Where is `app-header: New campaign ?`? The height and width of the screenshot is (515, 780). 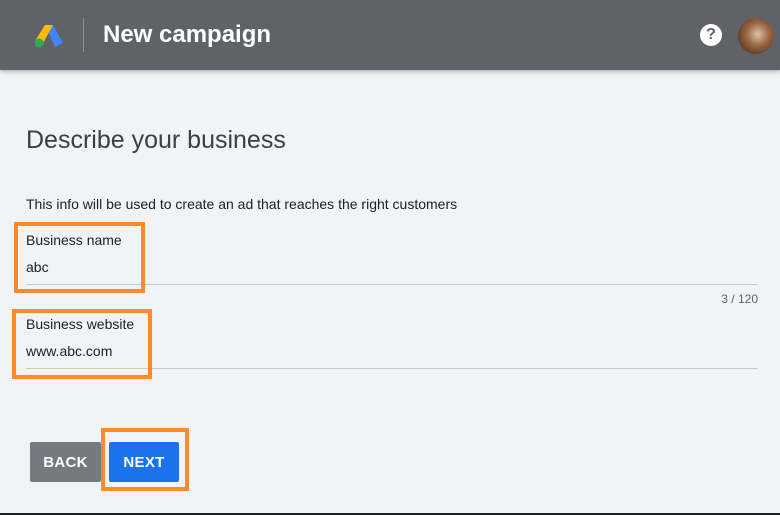
app-header: New campaign ? is located at coordinates (390, 35).